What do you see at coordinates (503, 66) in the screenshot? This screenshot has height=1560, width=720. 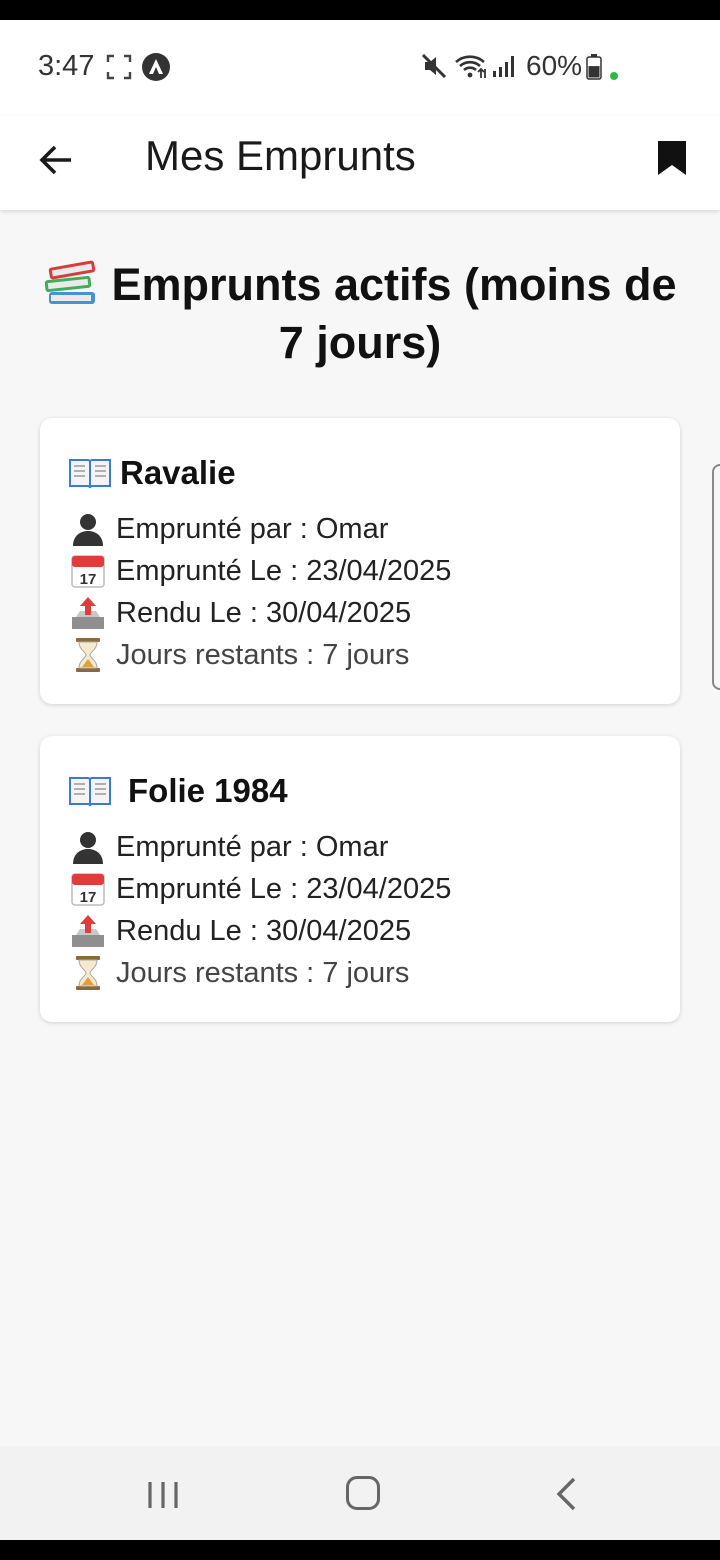 I see `signal-icon` at bounding box center [503, 66].